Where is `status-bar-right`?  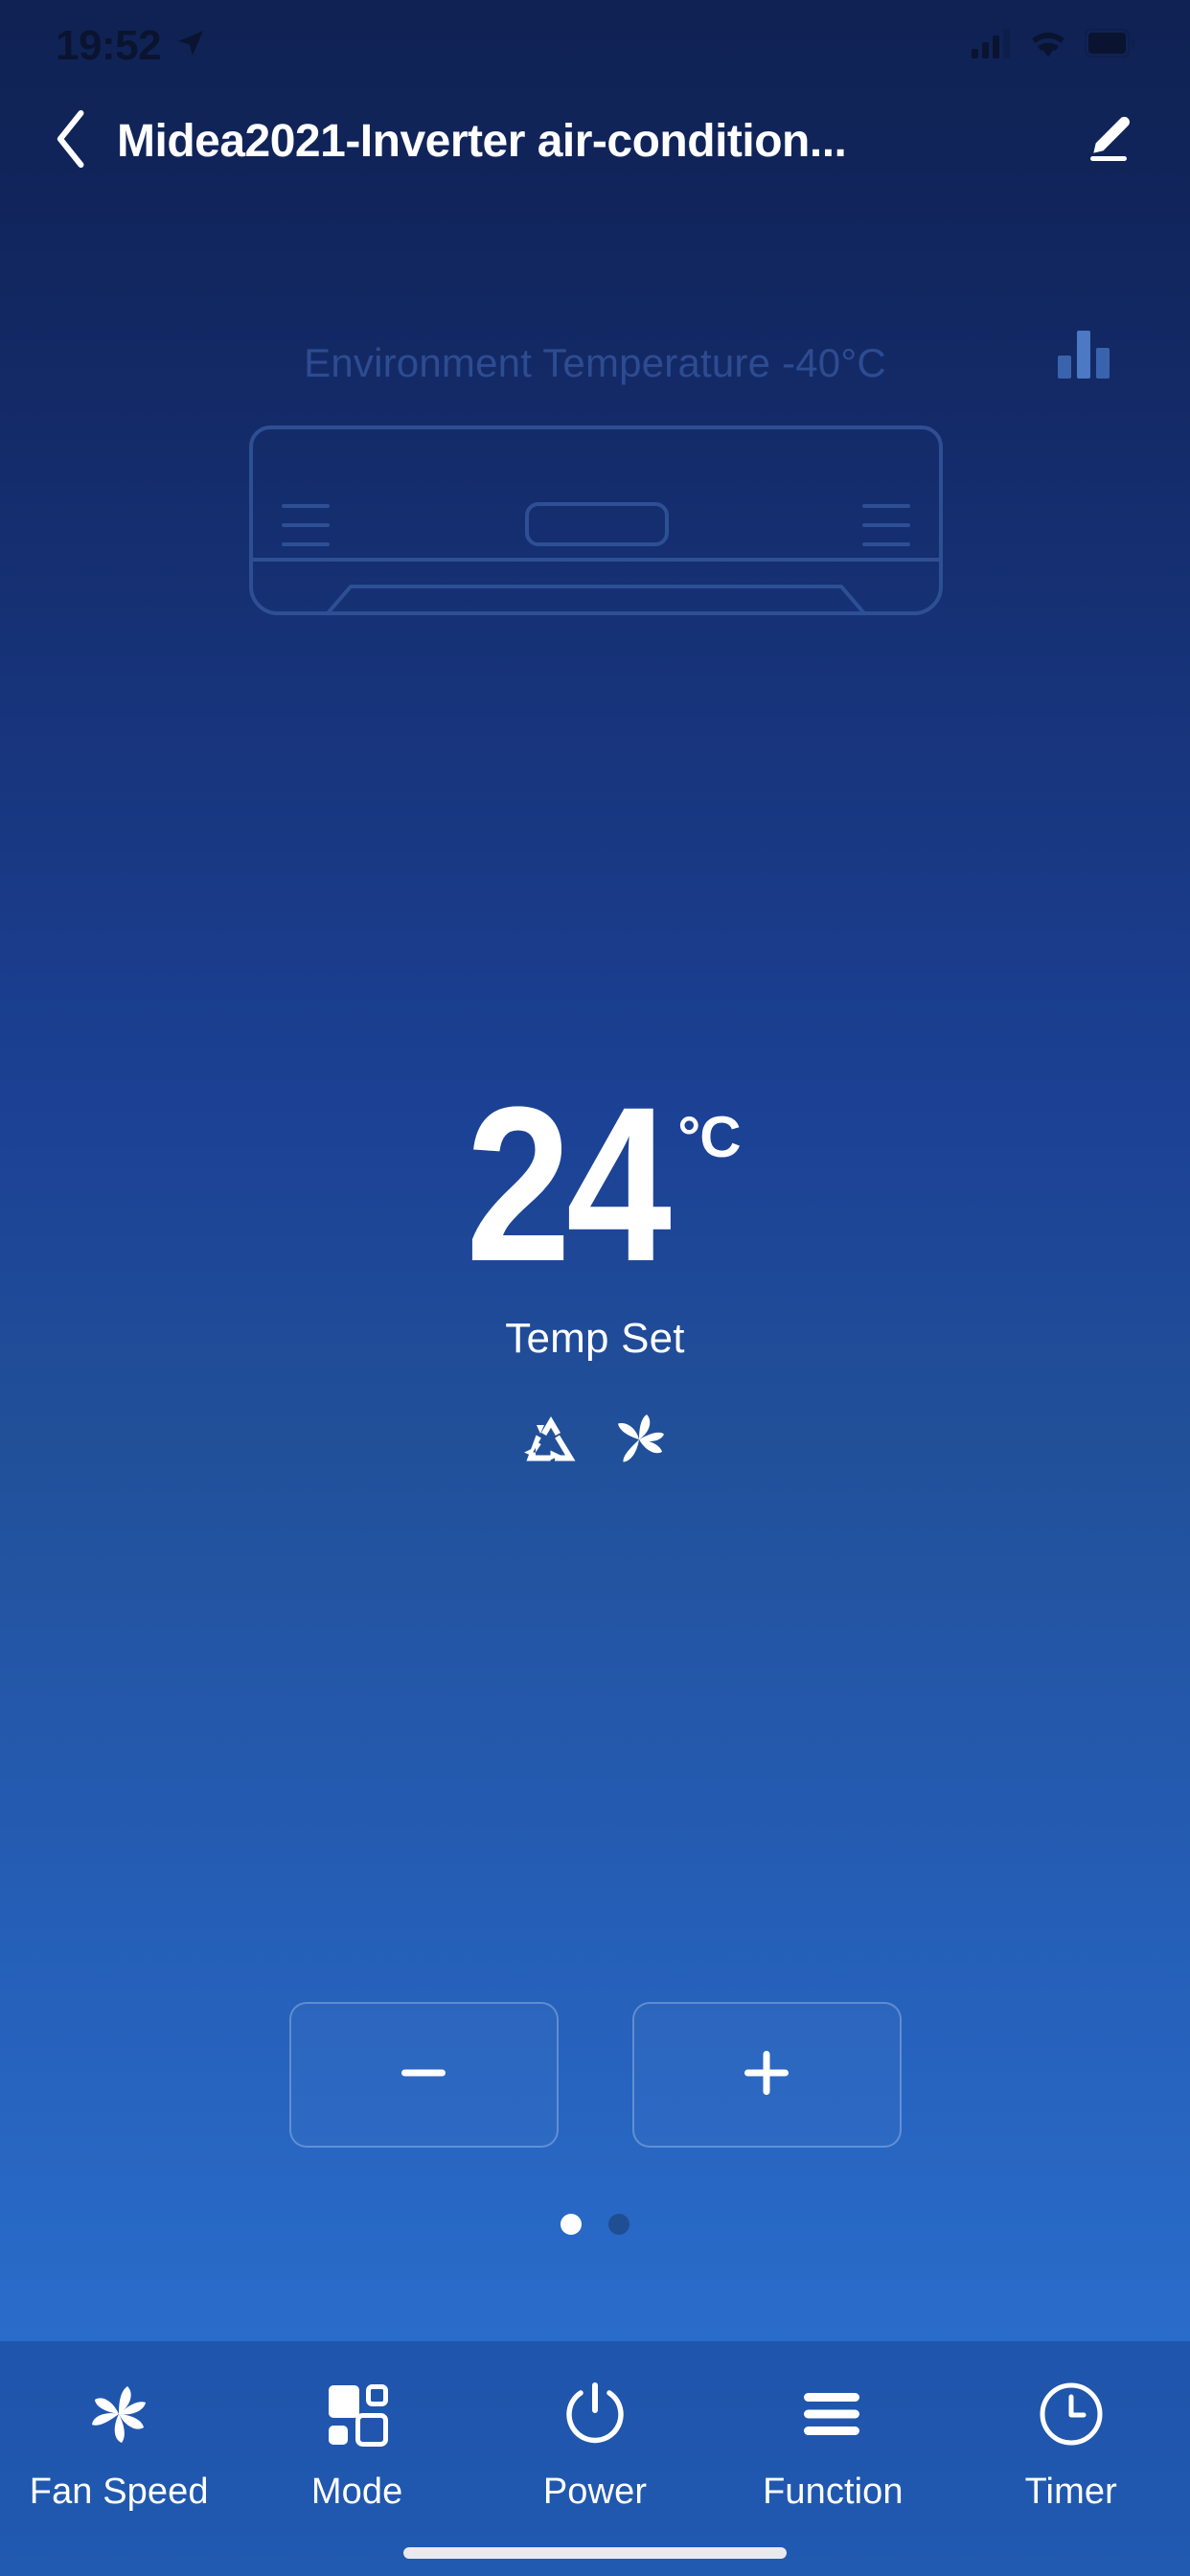
status-bar-right is located at coordinates (1053, 45).